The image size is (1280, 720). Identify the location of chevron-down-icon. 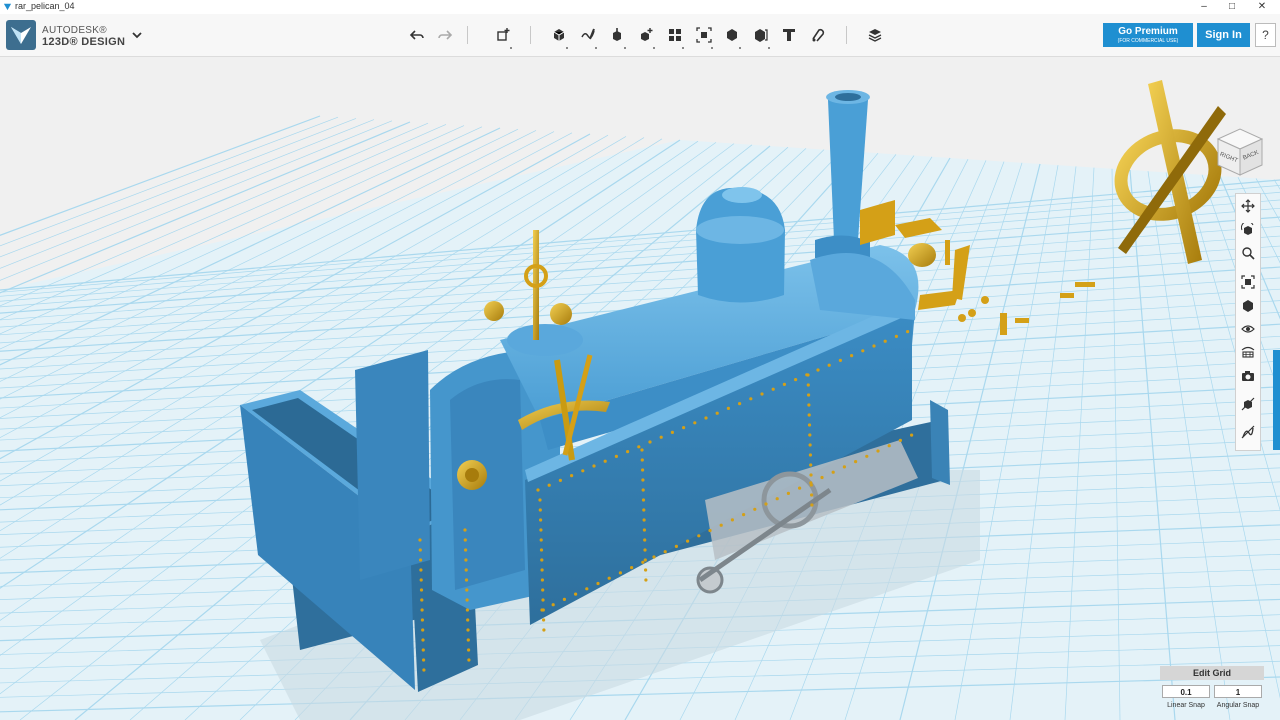
(137, 35).